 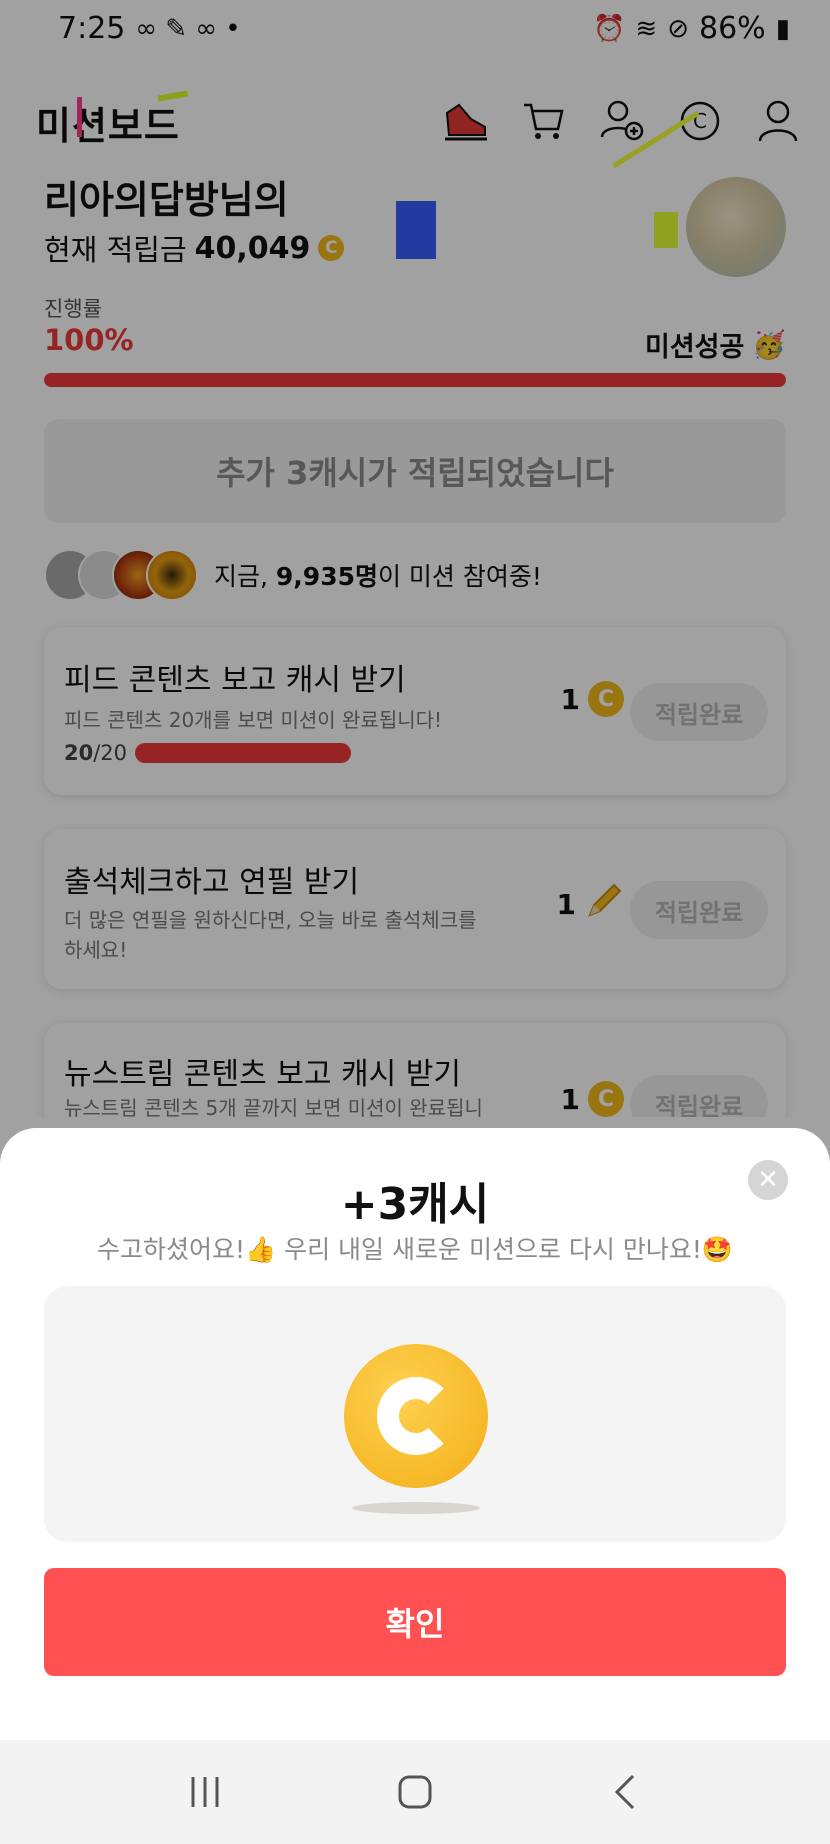 I want to click on confirm-button: 확인, so click(x=415, y=1622).